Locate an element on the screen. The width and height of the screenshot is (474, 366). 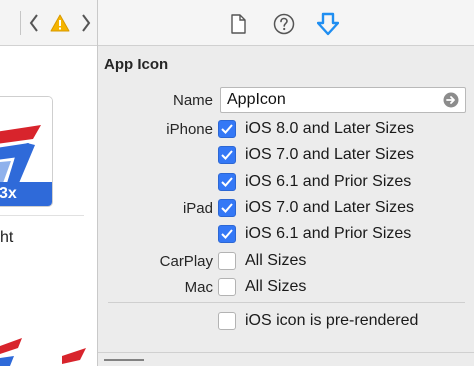
iphone-ios7-checkbox-row: iOS 7.0 and Later Sizes is located at coordinates (316, 155).